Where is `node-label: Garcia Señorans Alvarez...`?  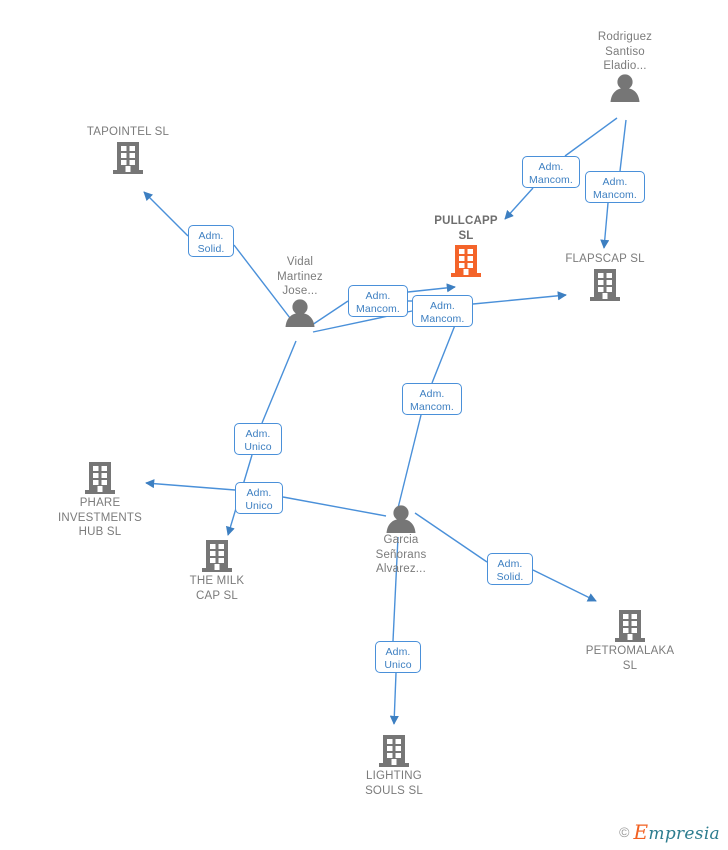 node-label: Garcia Señorans Alvarez... is located at coordinates (401, 554).